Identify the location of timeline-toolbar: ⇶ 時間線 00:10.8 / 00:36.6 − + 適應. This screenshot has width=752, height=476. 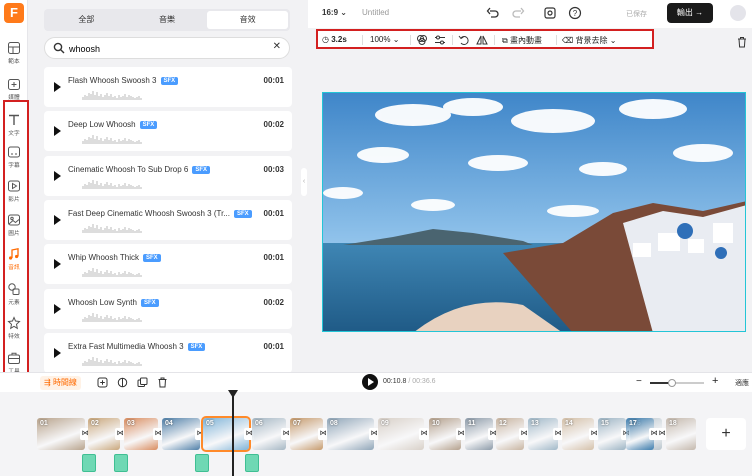
(376, 382).